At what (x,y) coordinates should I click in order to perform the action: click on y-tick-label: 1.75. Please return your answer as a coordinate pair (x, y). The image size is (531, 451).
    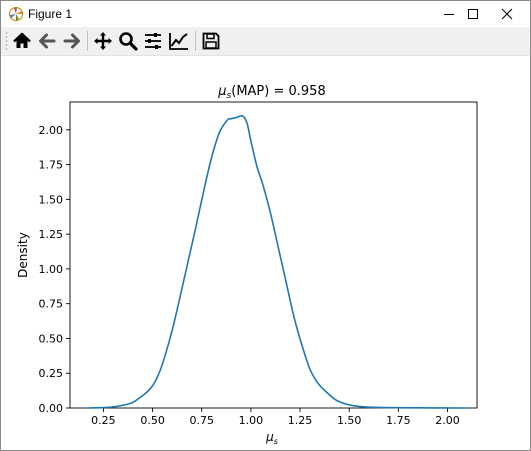
    Looking at the image, I should click on (51, 165).